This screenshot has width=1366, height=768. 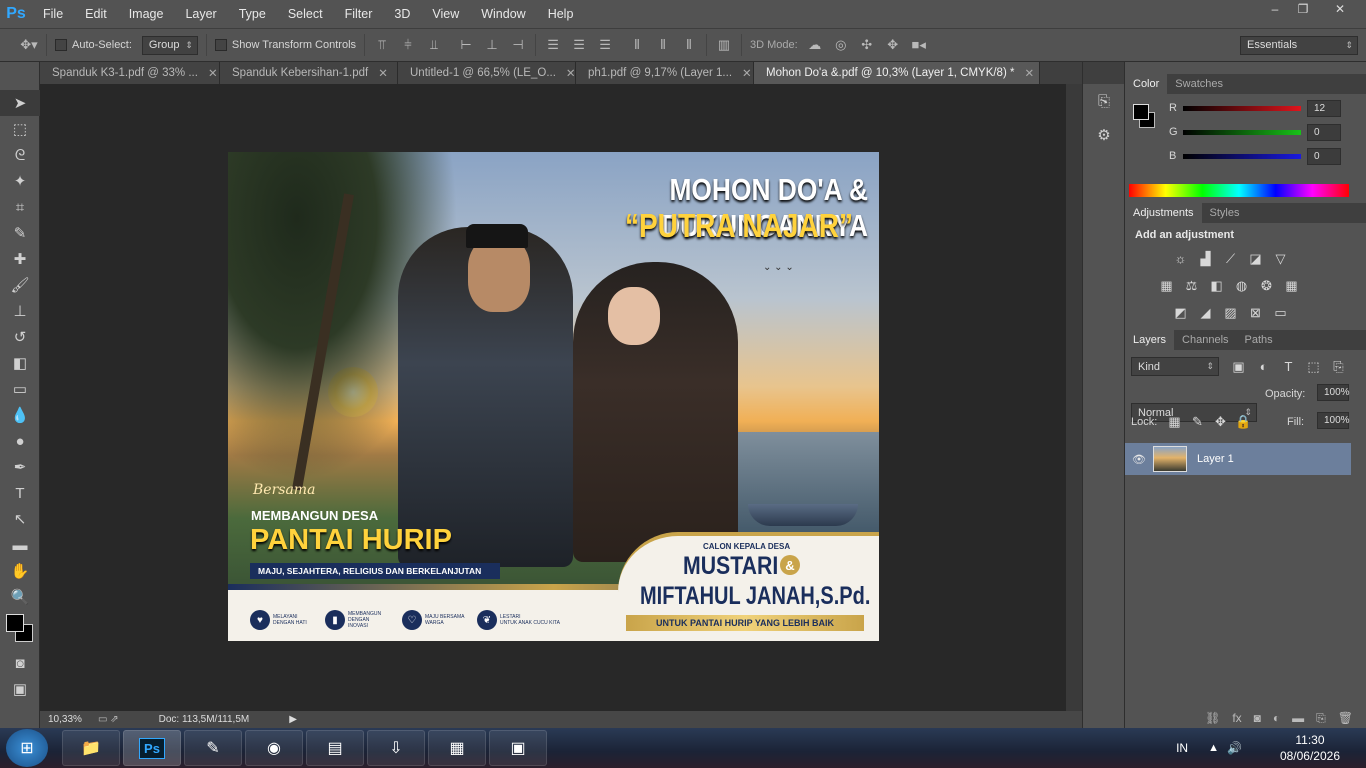 I want to click on quick-mask-icon: ◙, so click(x=20, y=663).